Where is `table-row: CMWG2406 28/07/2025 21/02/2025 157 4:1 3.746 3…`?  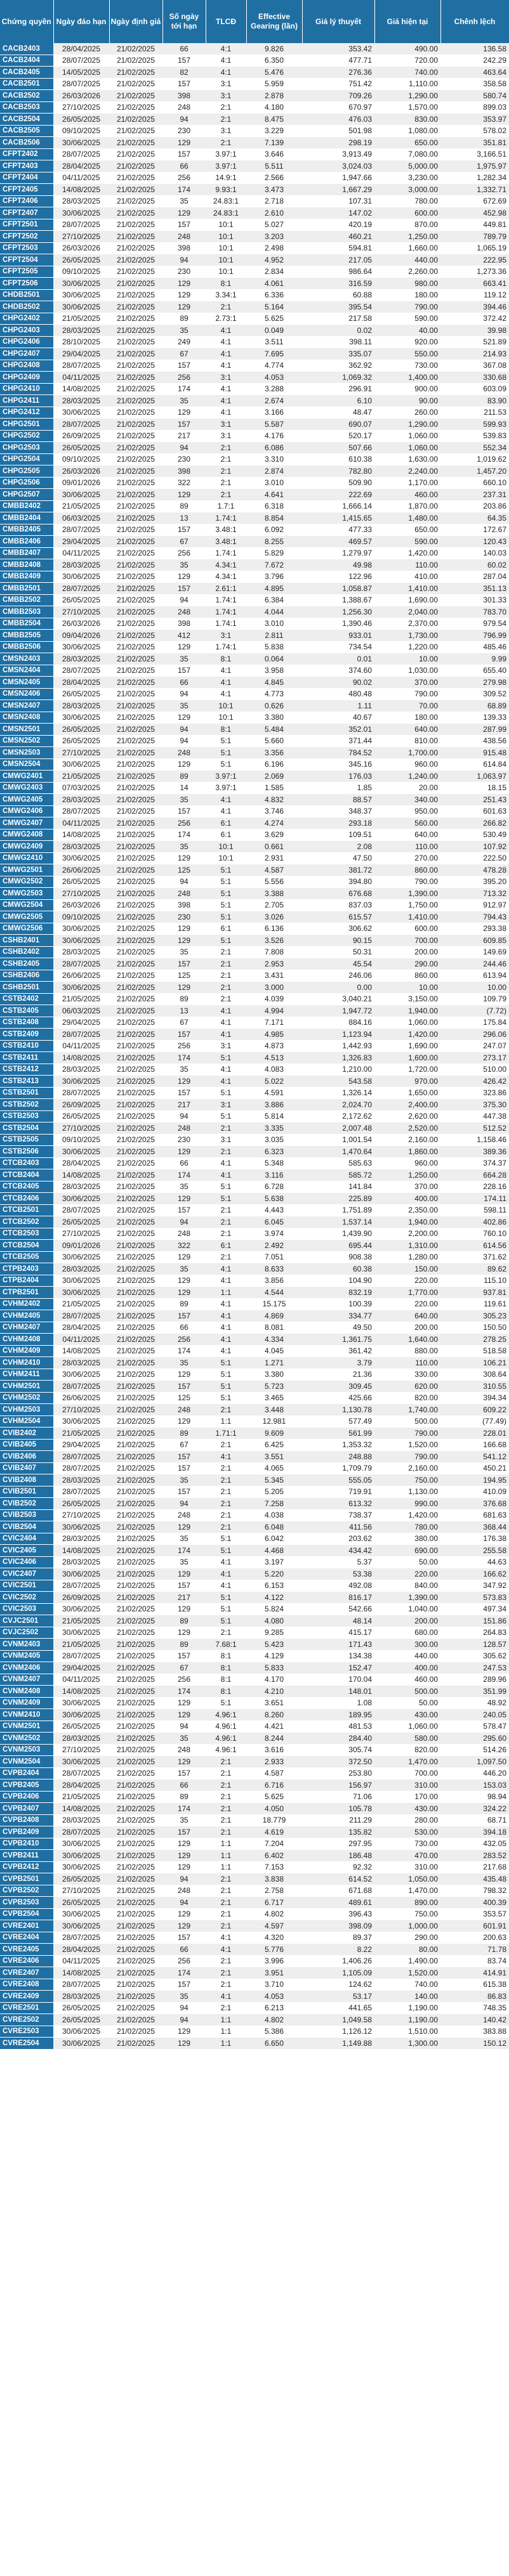 table-row: CMWG2406 28/07/2025 21/02/2025 157 4:1 3.746 3… is located at coordinates (255, 811).